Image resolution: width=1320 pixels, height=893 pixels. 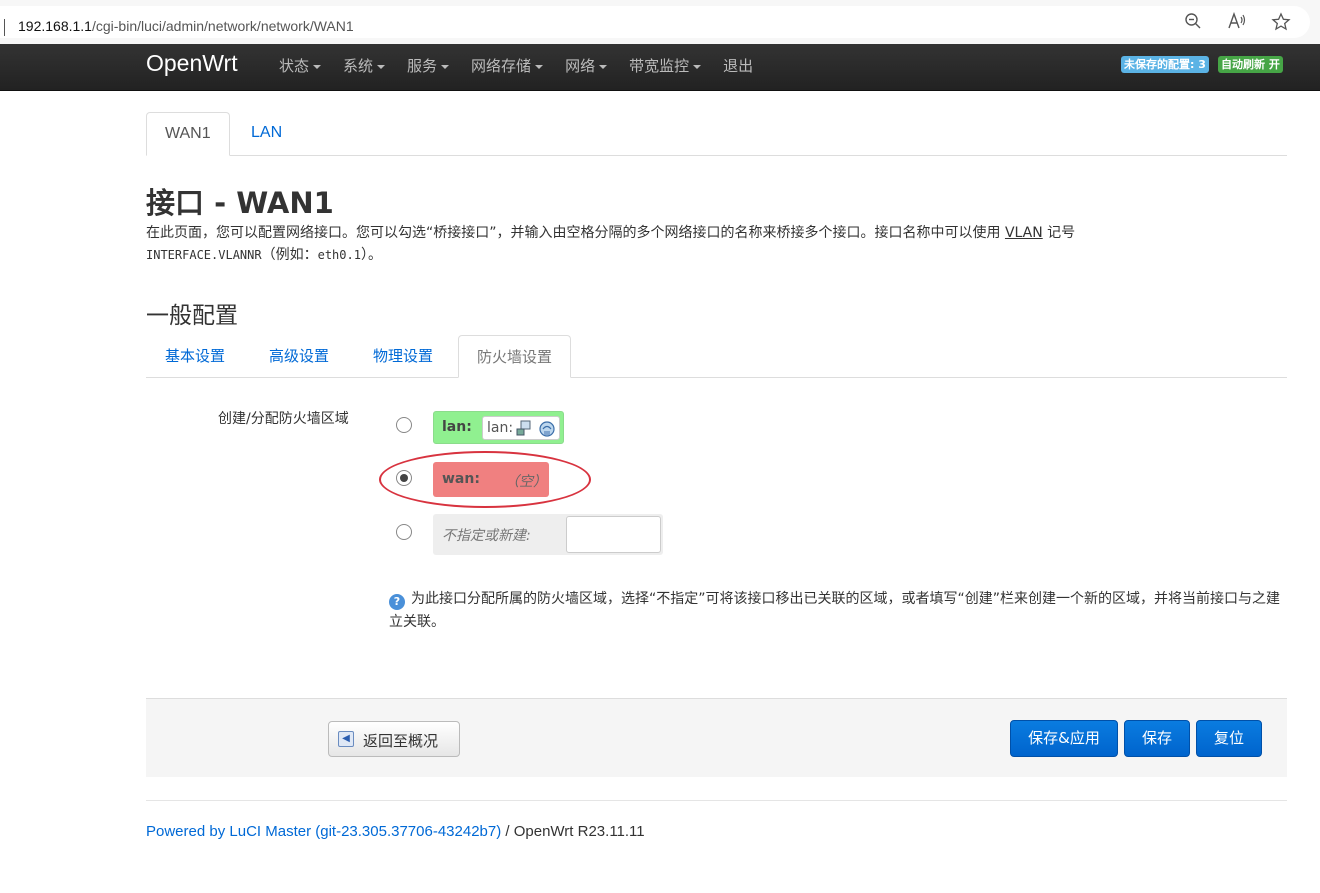 What do you see at coordinates (403, 356) in the screenshot?
I see `tab-physical-settings: 物理设置` at bounding box center [403, 356].